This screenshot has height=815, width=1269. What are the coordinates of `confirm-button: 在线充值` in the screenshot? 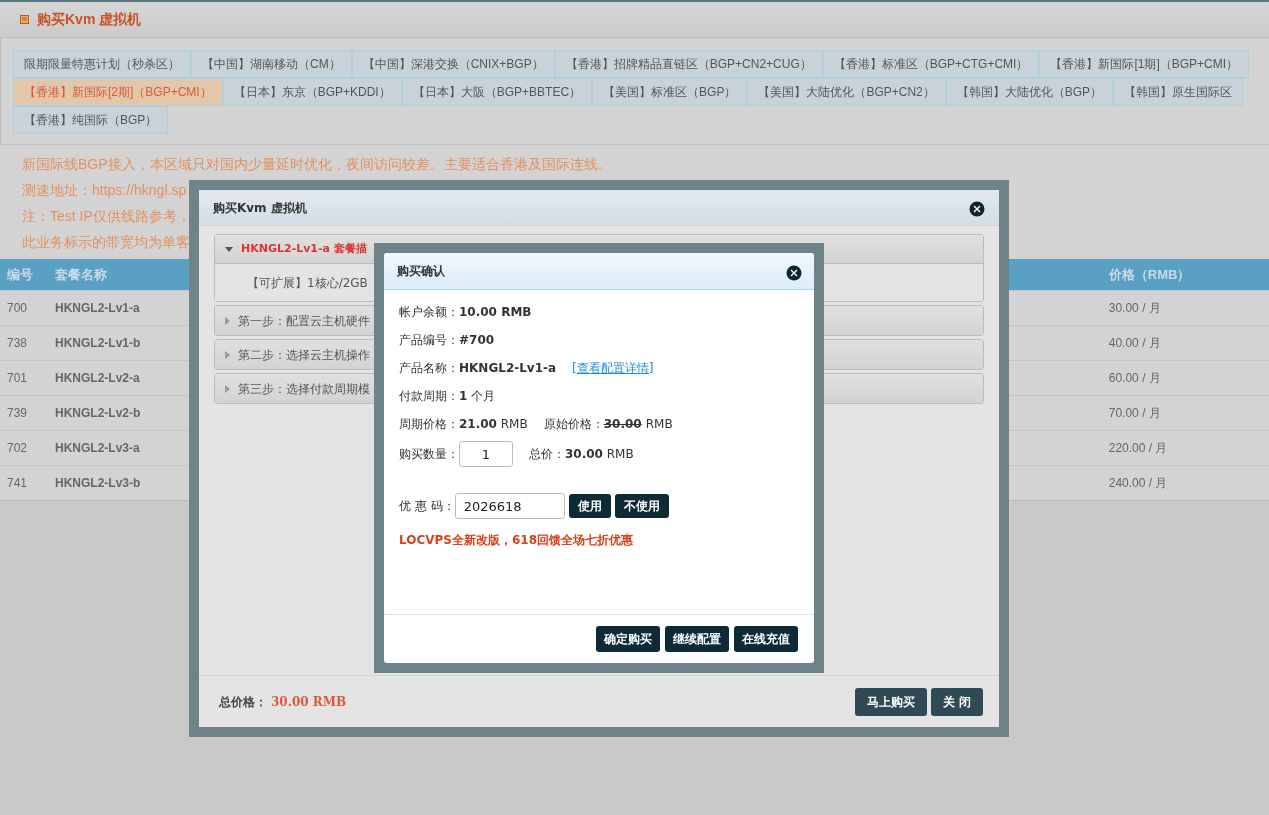 It's located at (766, 639).